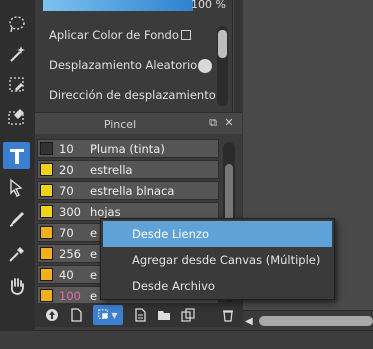 The width and height of the screenshot is (373, 349). I want to click on close-icon: ✕, so click(229, 123).